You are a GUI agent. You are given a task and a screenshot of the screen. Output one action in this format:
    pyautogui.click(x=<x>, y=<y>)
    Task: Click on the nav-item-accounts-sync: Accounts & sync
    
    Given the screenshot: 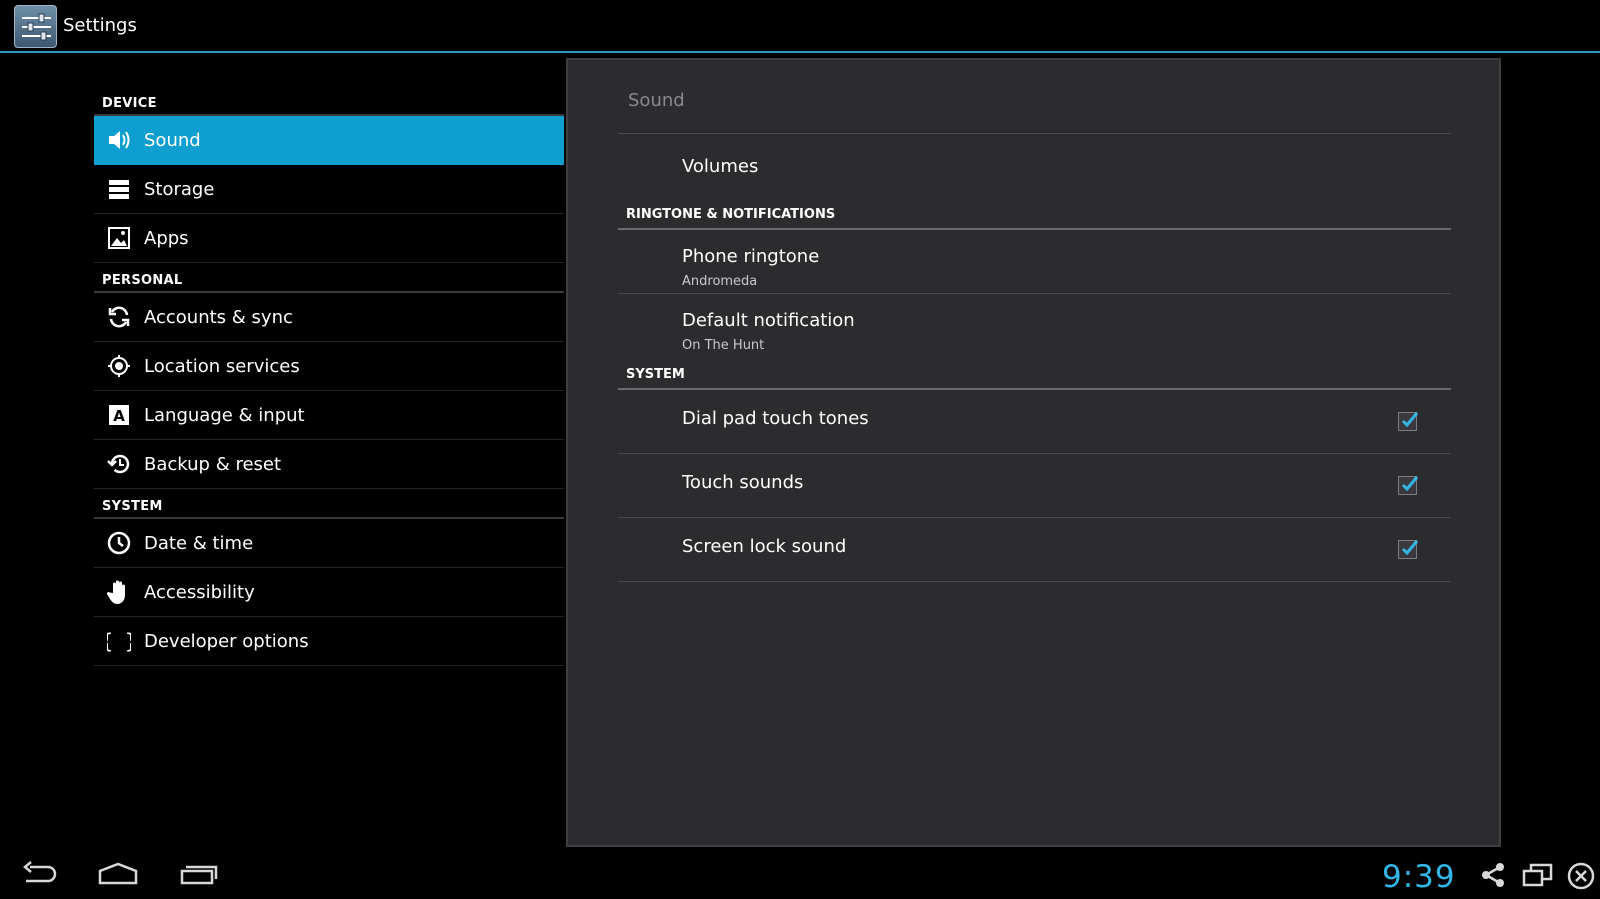 What is the action you would take?
    pyautogui.click(x=329, y=317)
    